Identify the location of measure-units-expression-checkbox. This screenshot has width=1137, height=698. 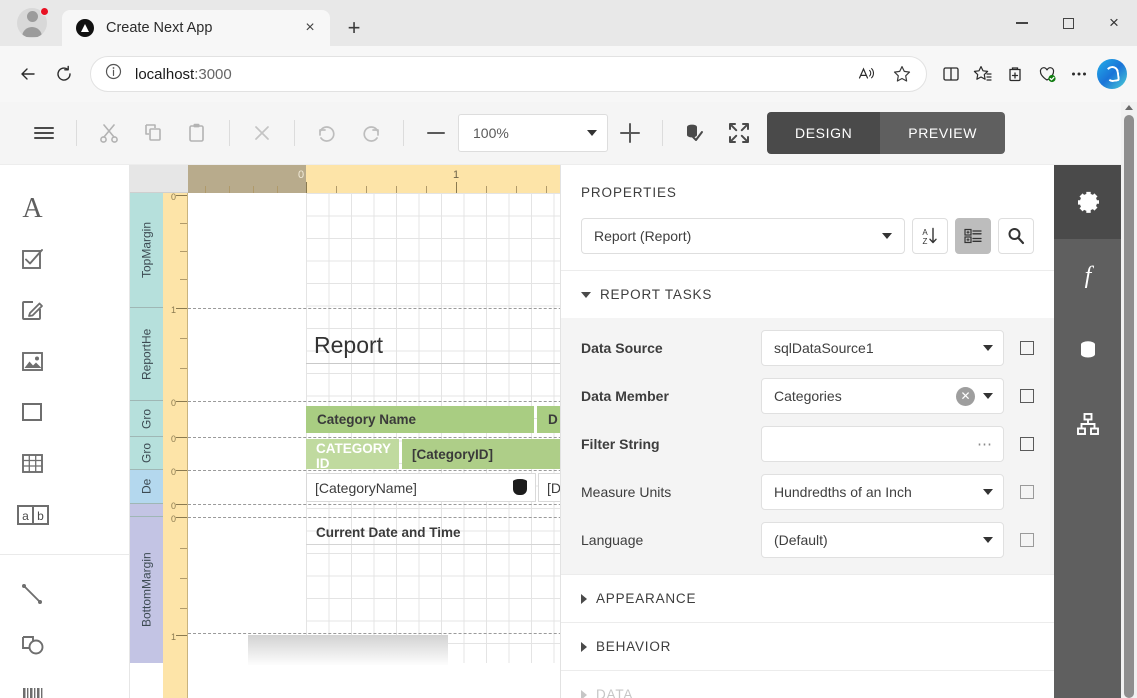
(1027, 492).